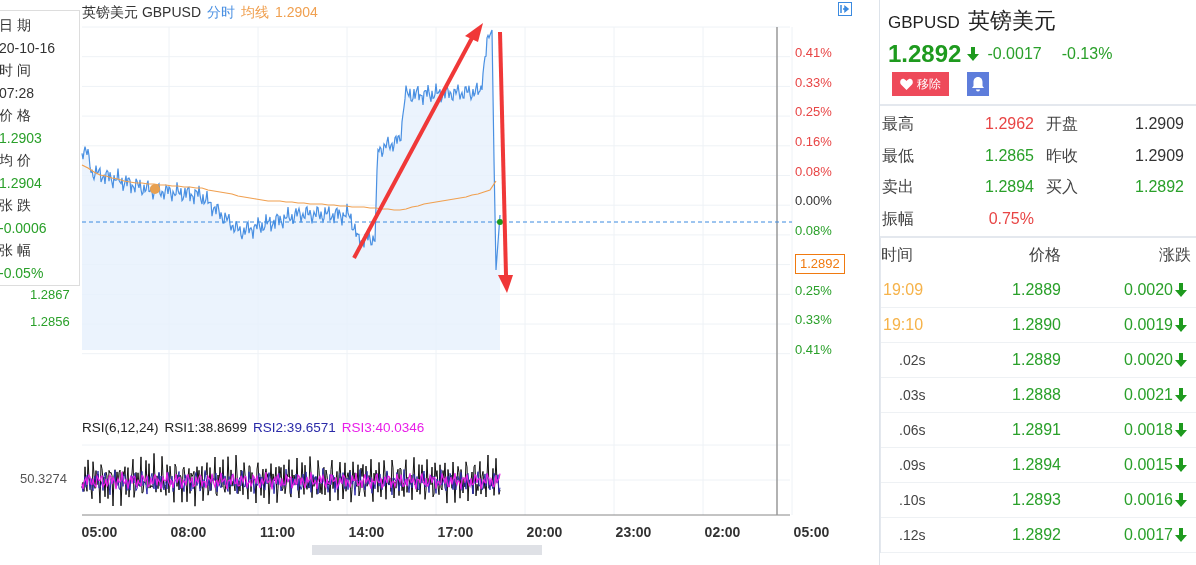 This screenshot has width=1196, height=565. I want to click on export-icon, so click(845, 9).